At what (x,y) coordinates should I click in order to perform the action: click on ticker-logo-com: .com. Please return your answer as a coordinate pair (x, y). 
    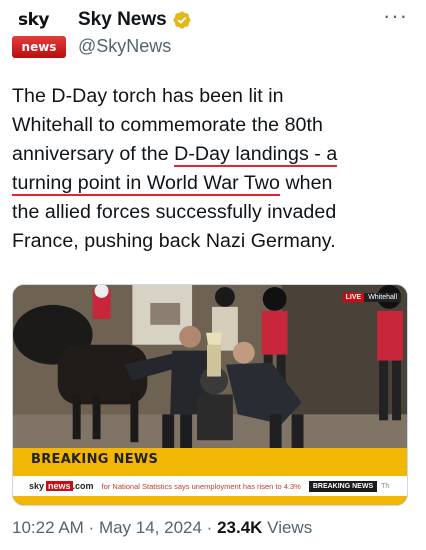
    Looking at the image, I should click on (83, 486).